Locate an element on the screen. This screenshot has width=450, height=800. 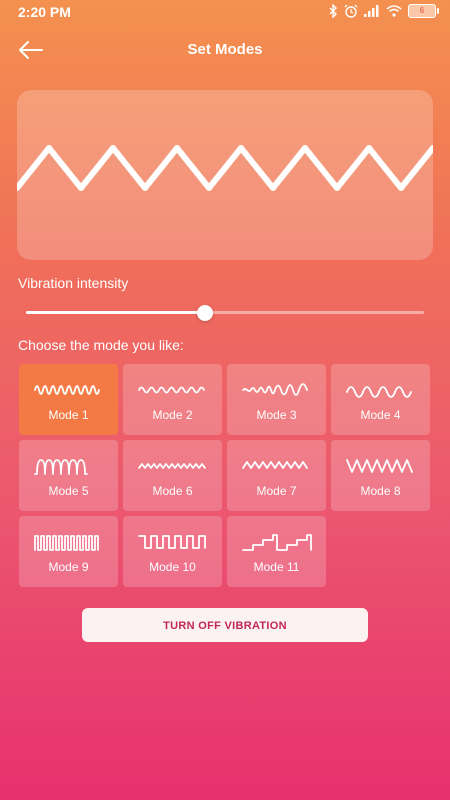
intensity-label: Vibration intensity is located at coordinates (73, 283).